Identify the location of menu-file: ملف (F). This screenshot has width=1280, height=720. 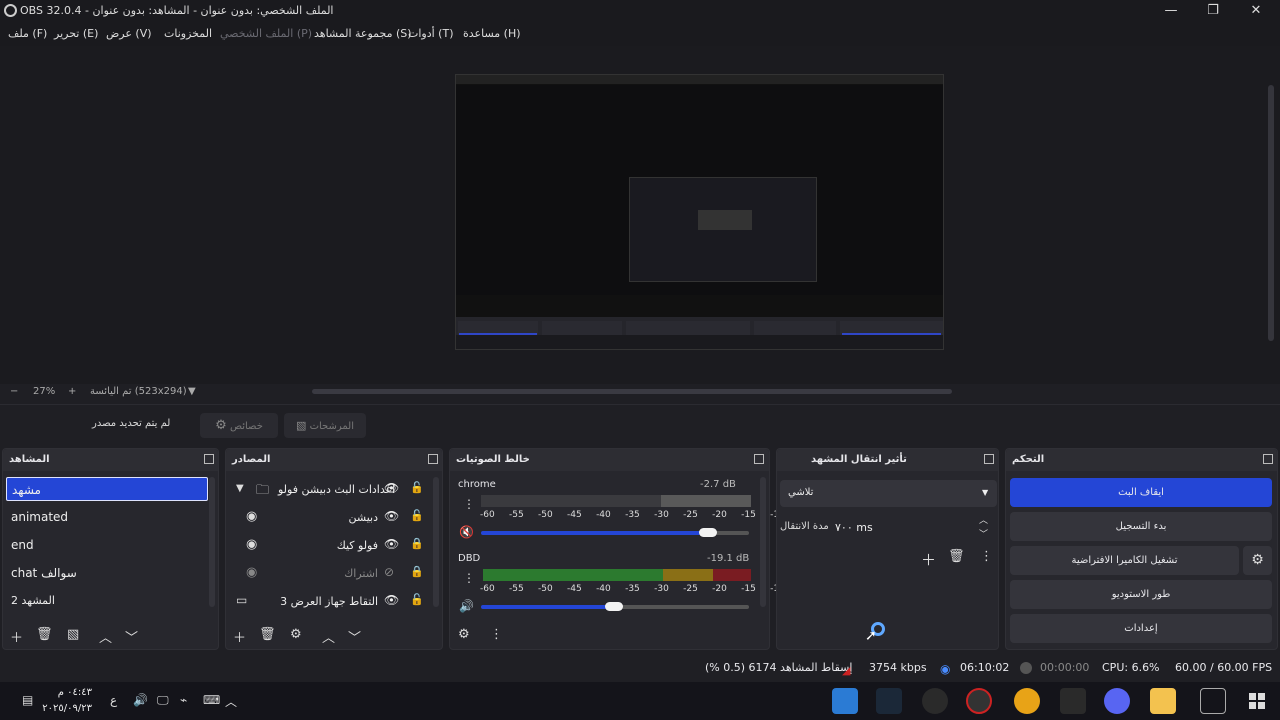
(27, 33).